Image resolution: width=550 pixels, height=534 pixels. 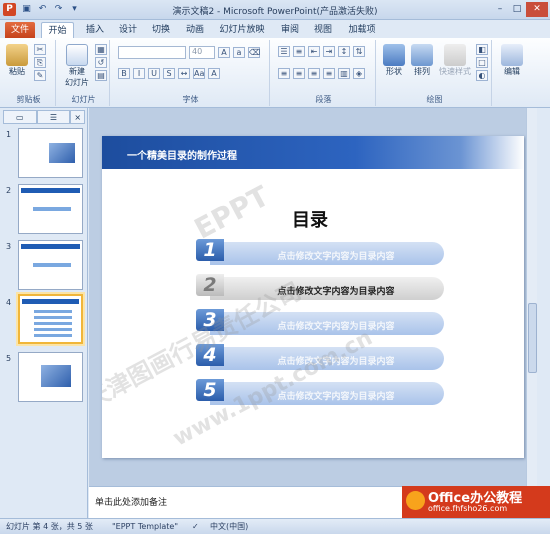 I want to click on thumb-num-3: 3, so click(x=9, y=246).